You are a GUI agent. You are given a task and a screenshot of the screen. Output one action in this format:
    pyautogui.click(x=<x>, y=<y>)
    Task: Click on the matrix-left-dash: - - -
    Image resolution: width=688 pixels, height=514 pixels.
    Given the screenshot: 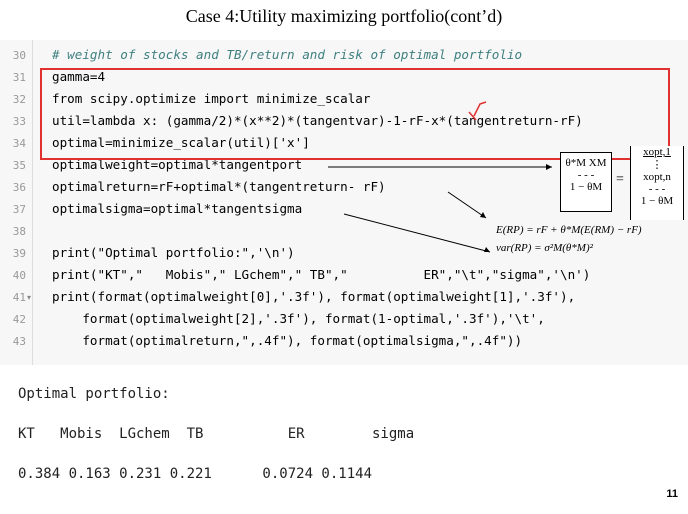 What is the action you would take?
    pyautogui.click(x=586, y=175)
    